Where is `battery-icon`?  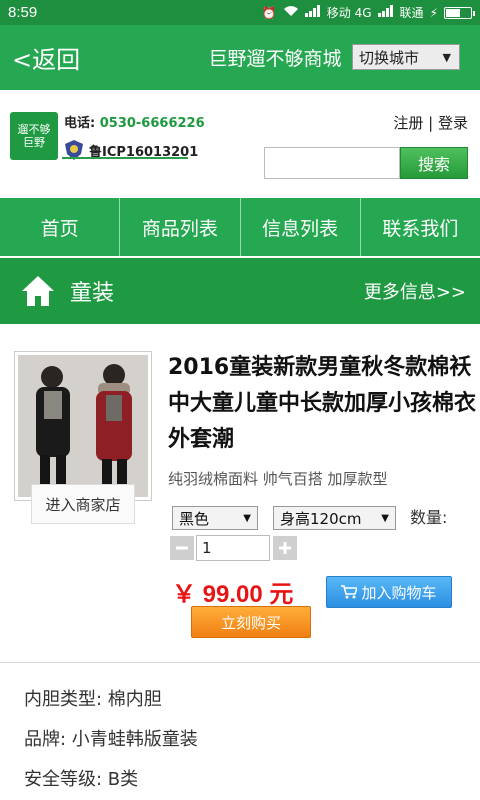 battery-icon is located at coordinates (459, 12).